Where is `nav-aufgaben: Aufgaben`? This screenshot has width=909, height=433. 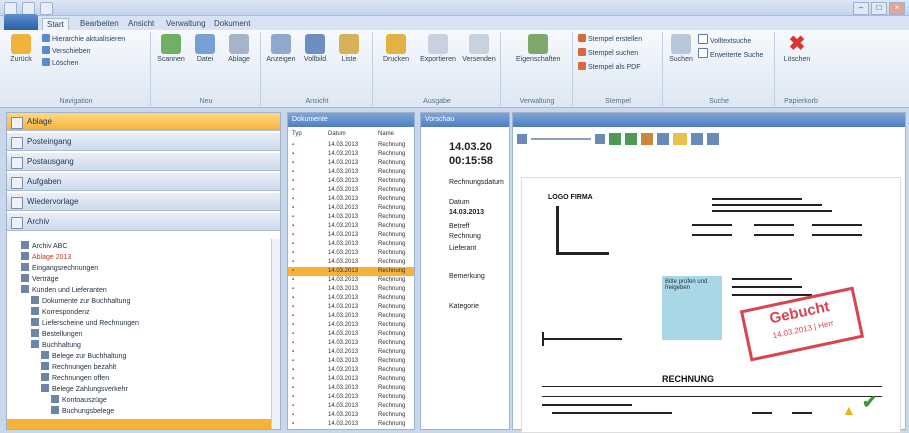
nav-aufgaben: Aufgaben is located at coordinates (143, 182).